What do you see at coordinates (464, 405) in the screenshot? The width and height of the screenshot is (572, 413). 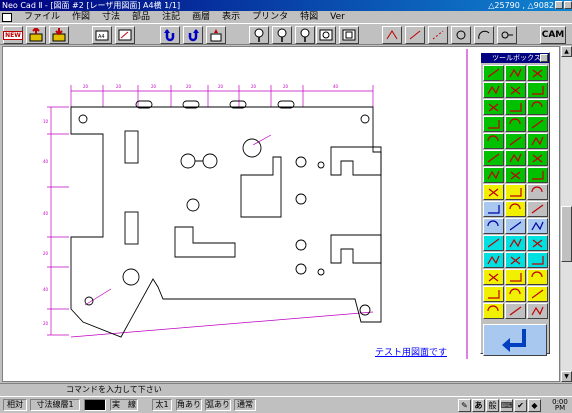 I see `pen-icon: ✎` at bounding box center [464, 405].